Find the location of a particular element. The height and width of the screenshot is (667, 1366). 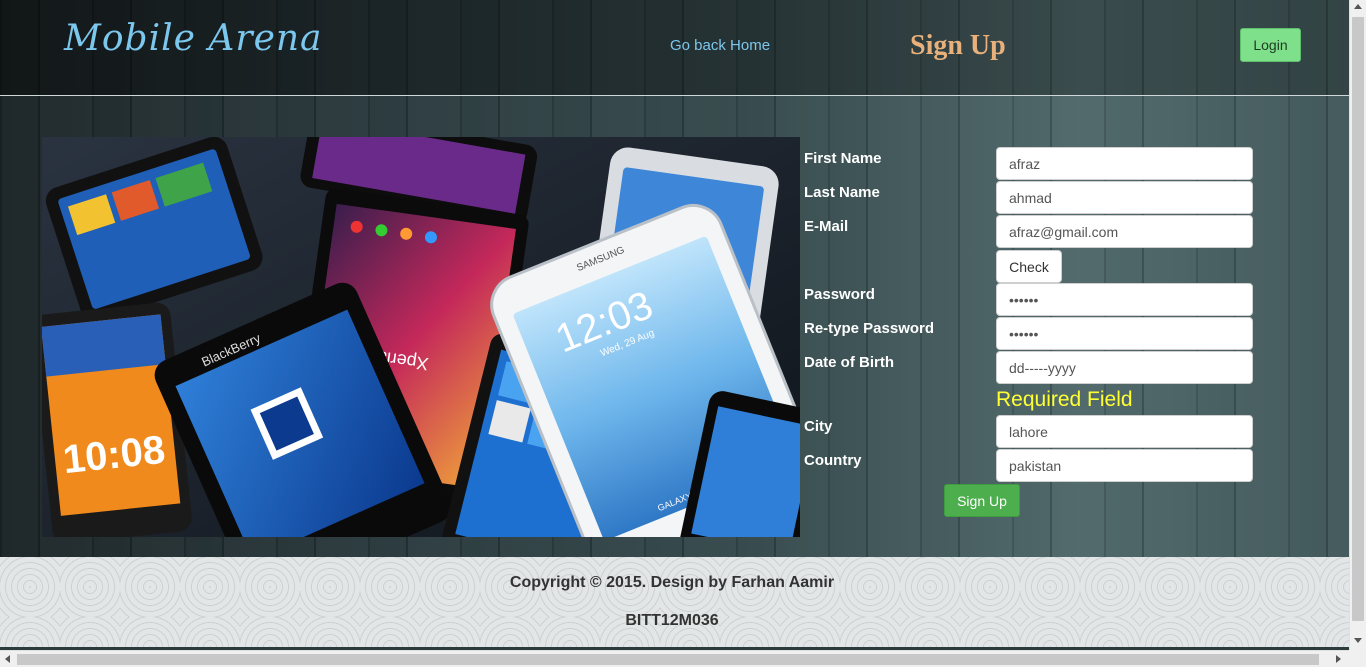

country-field is located at coordinates (1124, 465).